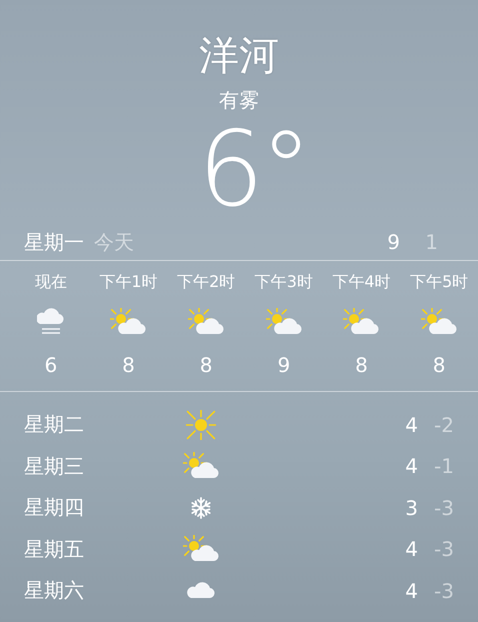 Image resolution: width=478 pixels, height=622 pixels. Describe the element at coordinates (54, 548) in the screenshot. I see `day-name: 星期五` at that location.